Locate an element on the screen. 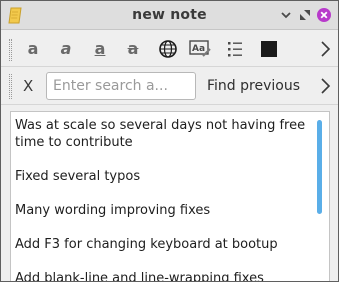 This screenshot has width=339, height=282. title-bar: new note is located at coordinates (169, 15).